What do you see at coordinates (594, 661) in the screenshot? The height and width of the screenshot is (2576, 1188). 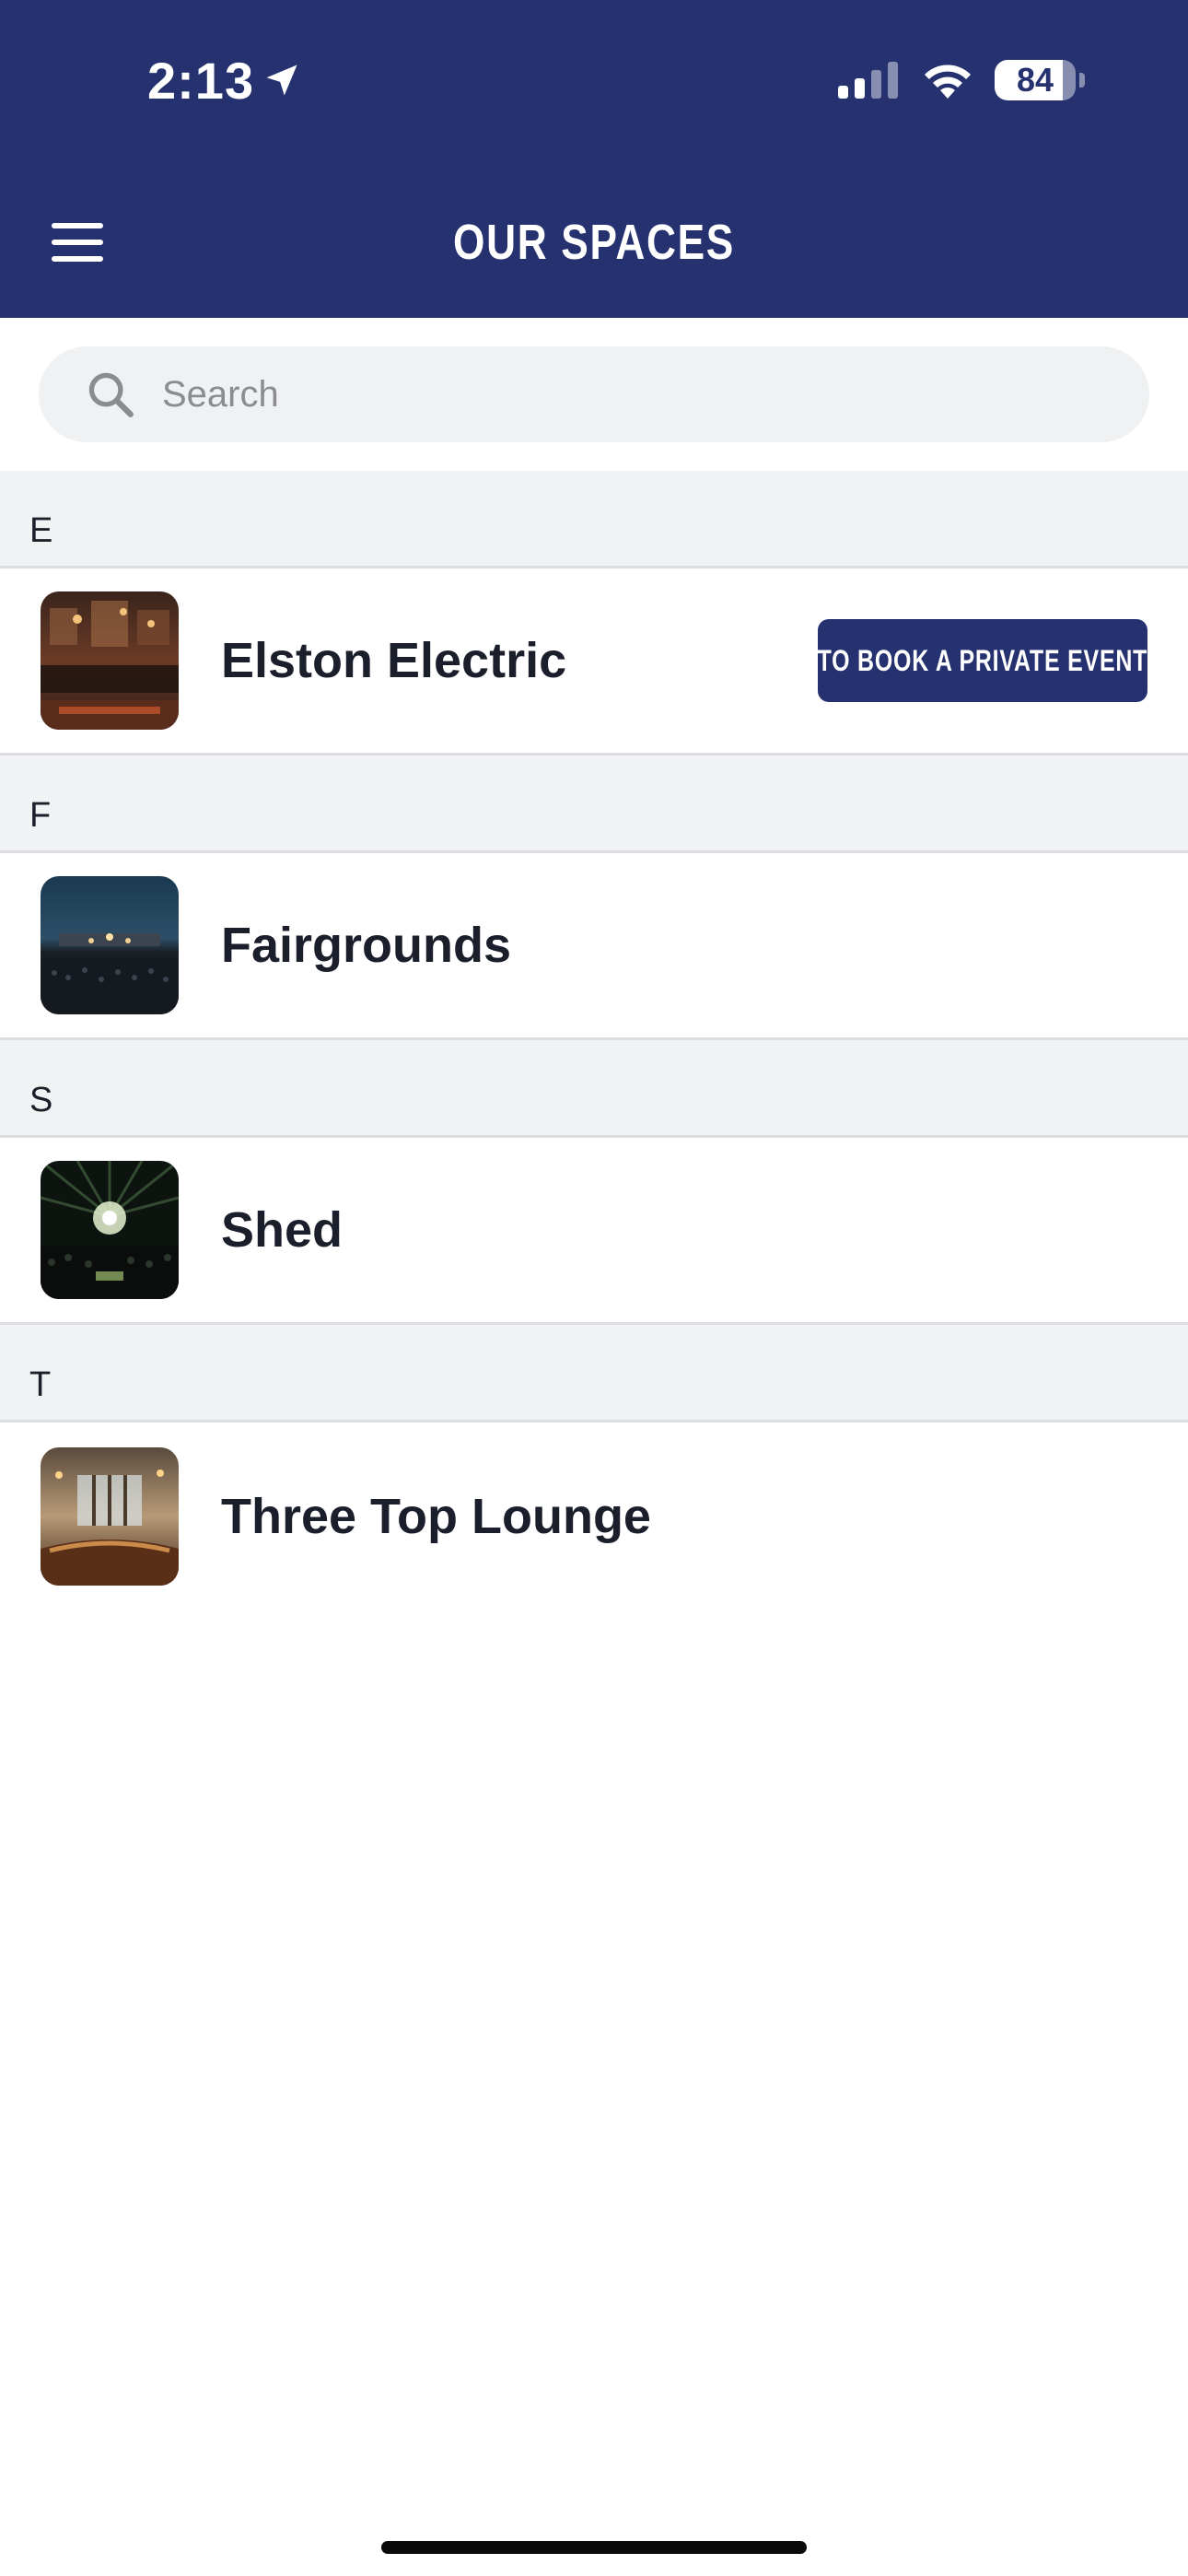 I see `list-item-elston-electric: Elston Electric TO BOOK A PRIVATE EVENT` at bounding box center [594, 661].